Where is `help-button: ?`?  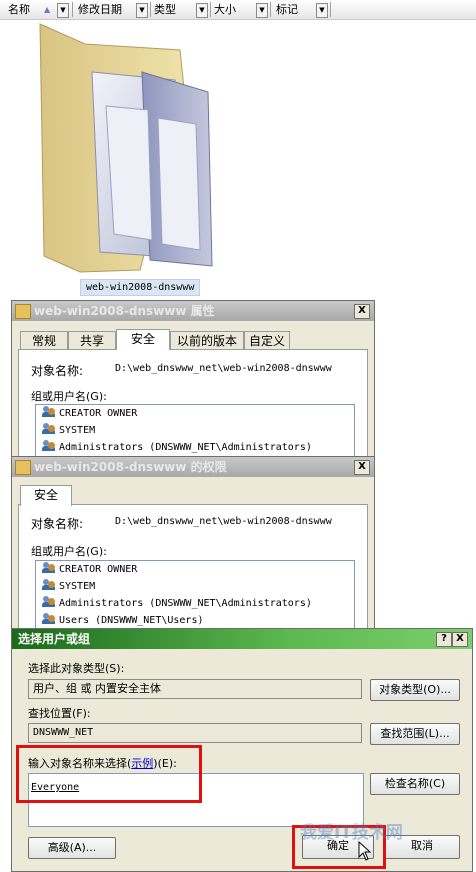 help-button: ? is located at coordinates (444, 639).